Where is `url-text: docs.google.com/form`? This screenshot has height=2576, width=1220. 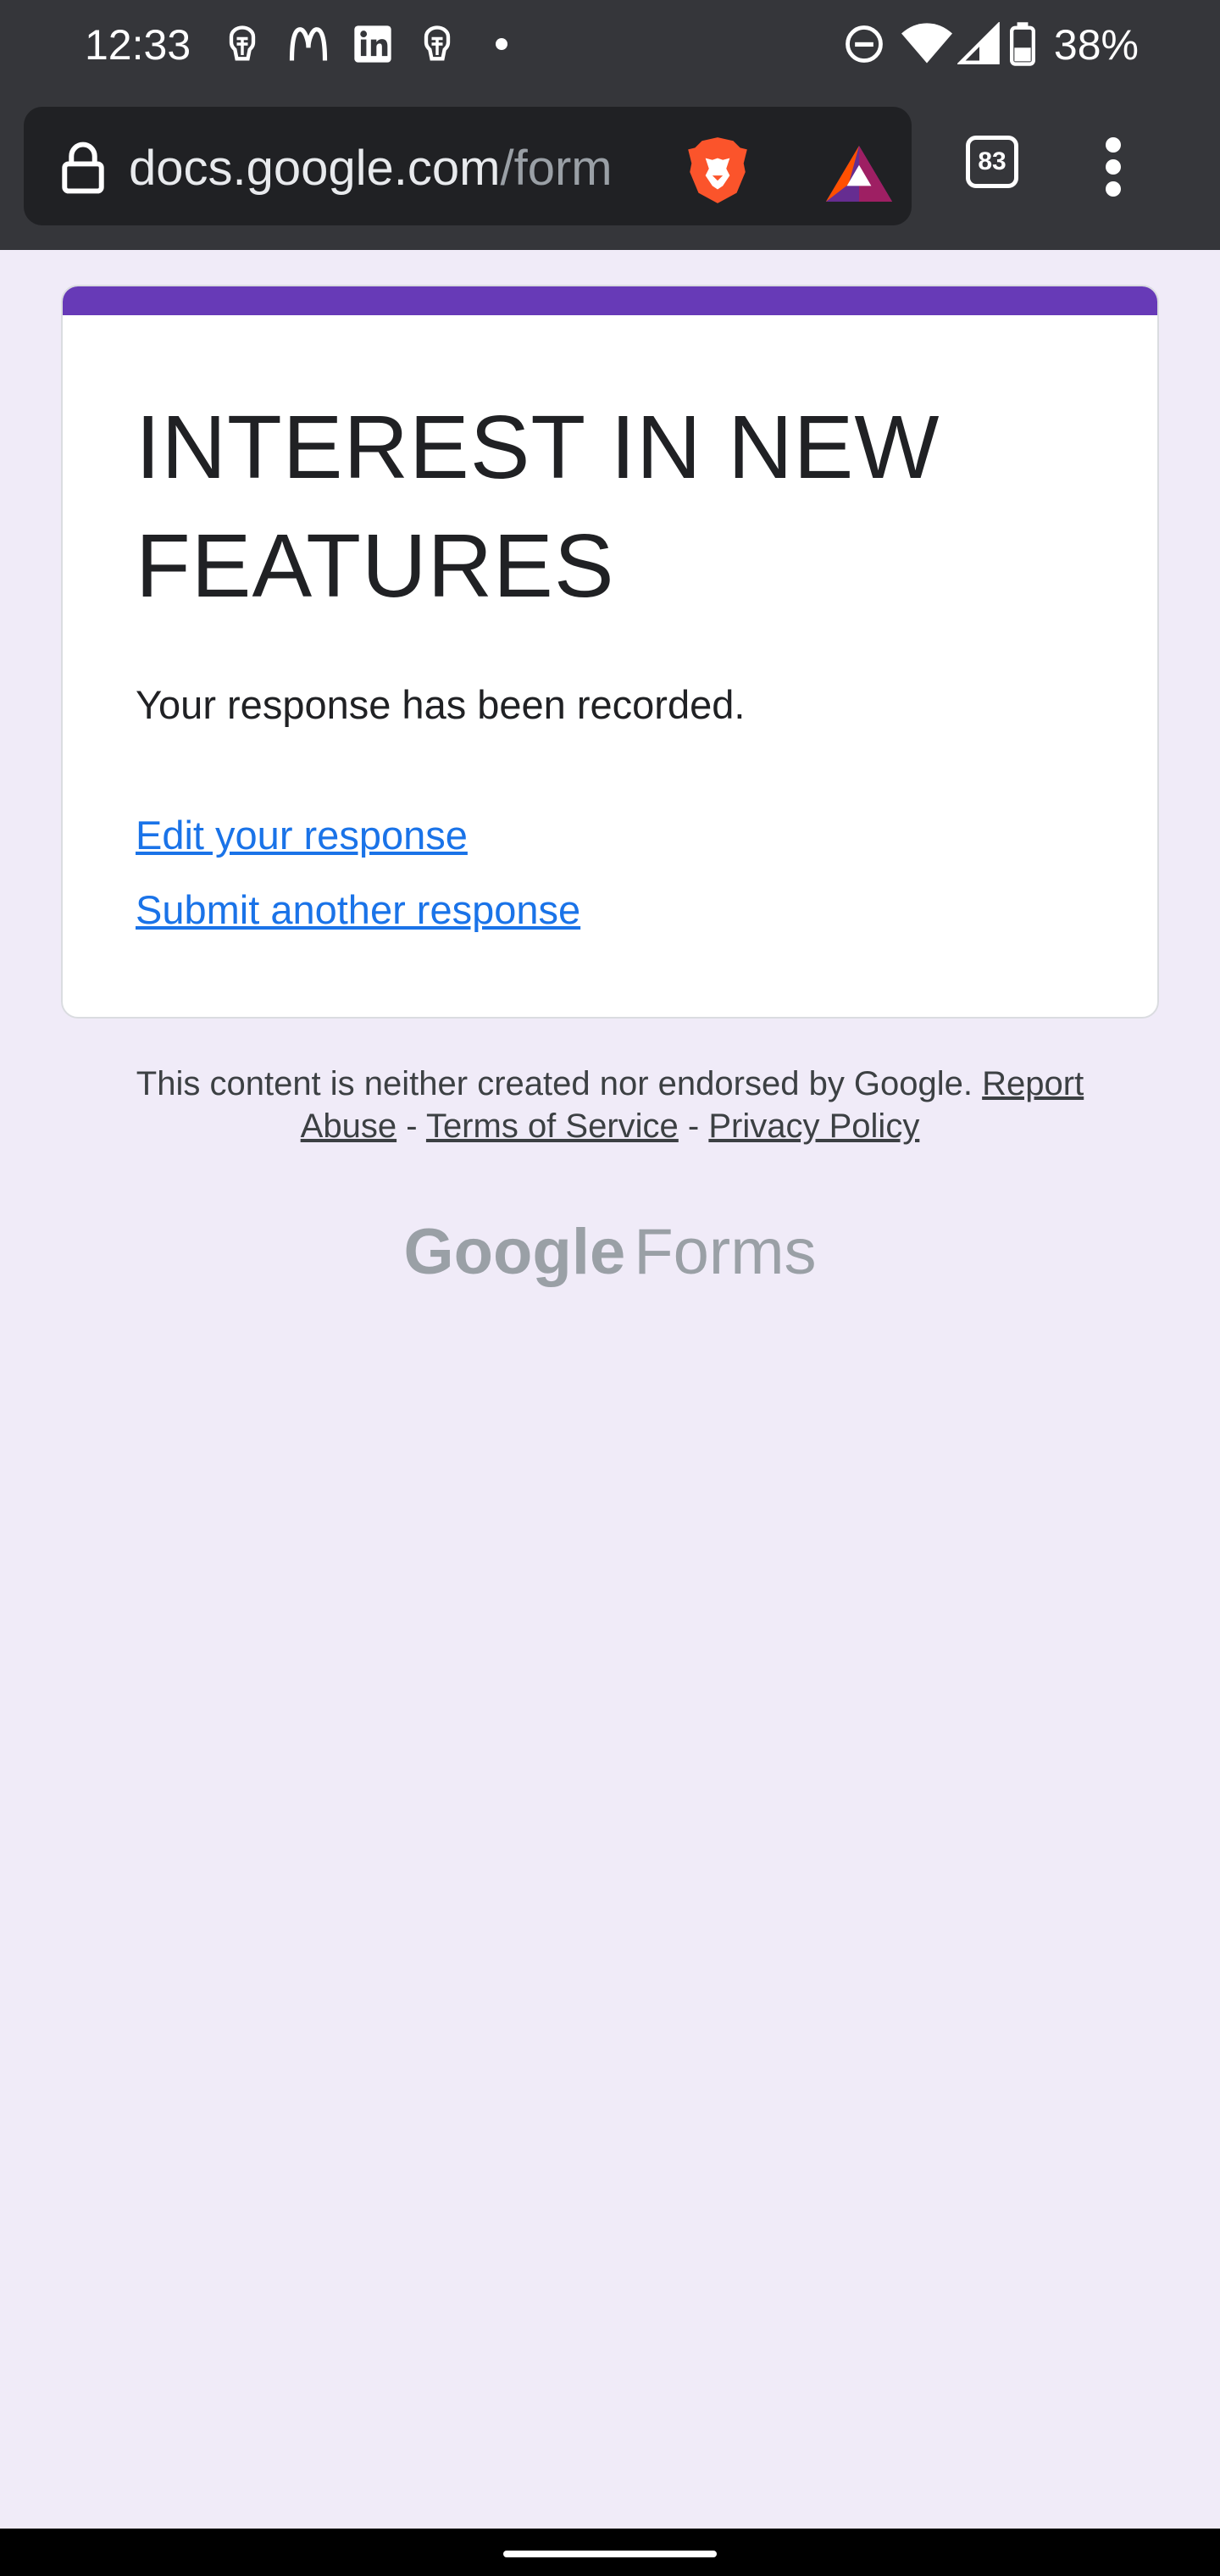
url-text: docs.google.com/form is located at coordinates (391, 168).